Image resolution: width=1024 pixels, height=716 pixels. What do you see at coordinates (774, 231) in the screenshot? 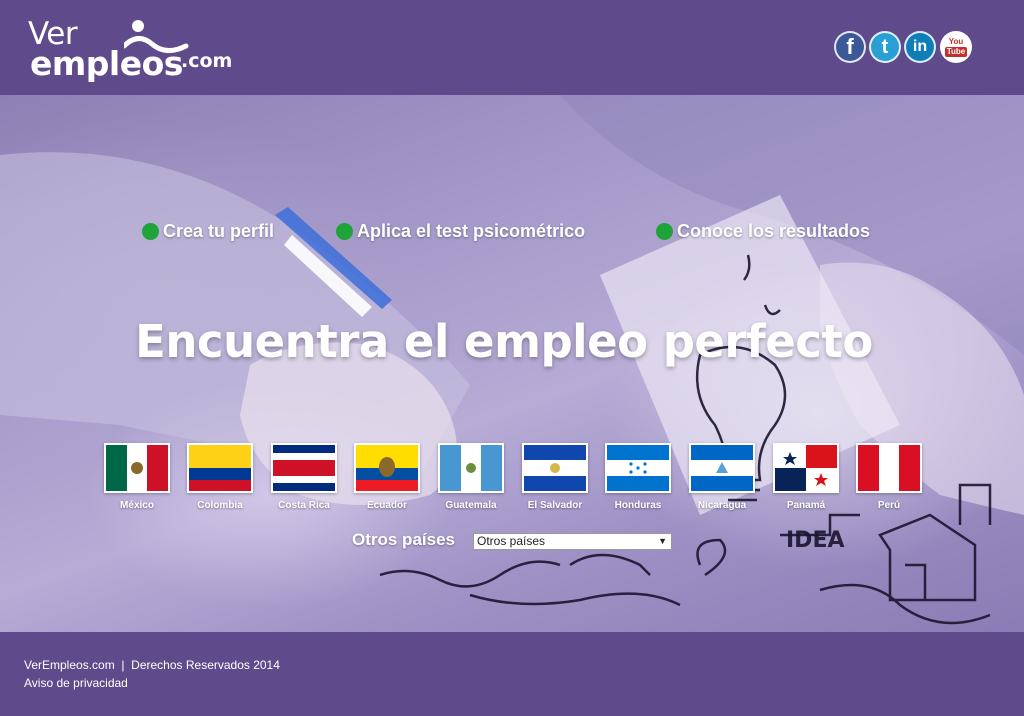
I see `step-label: Conoce los resultados` at bounding box center [774, 231].